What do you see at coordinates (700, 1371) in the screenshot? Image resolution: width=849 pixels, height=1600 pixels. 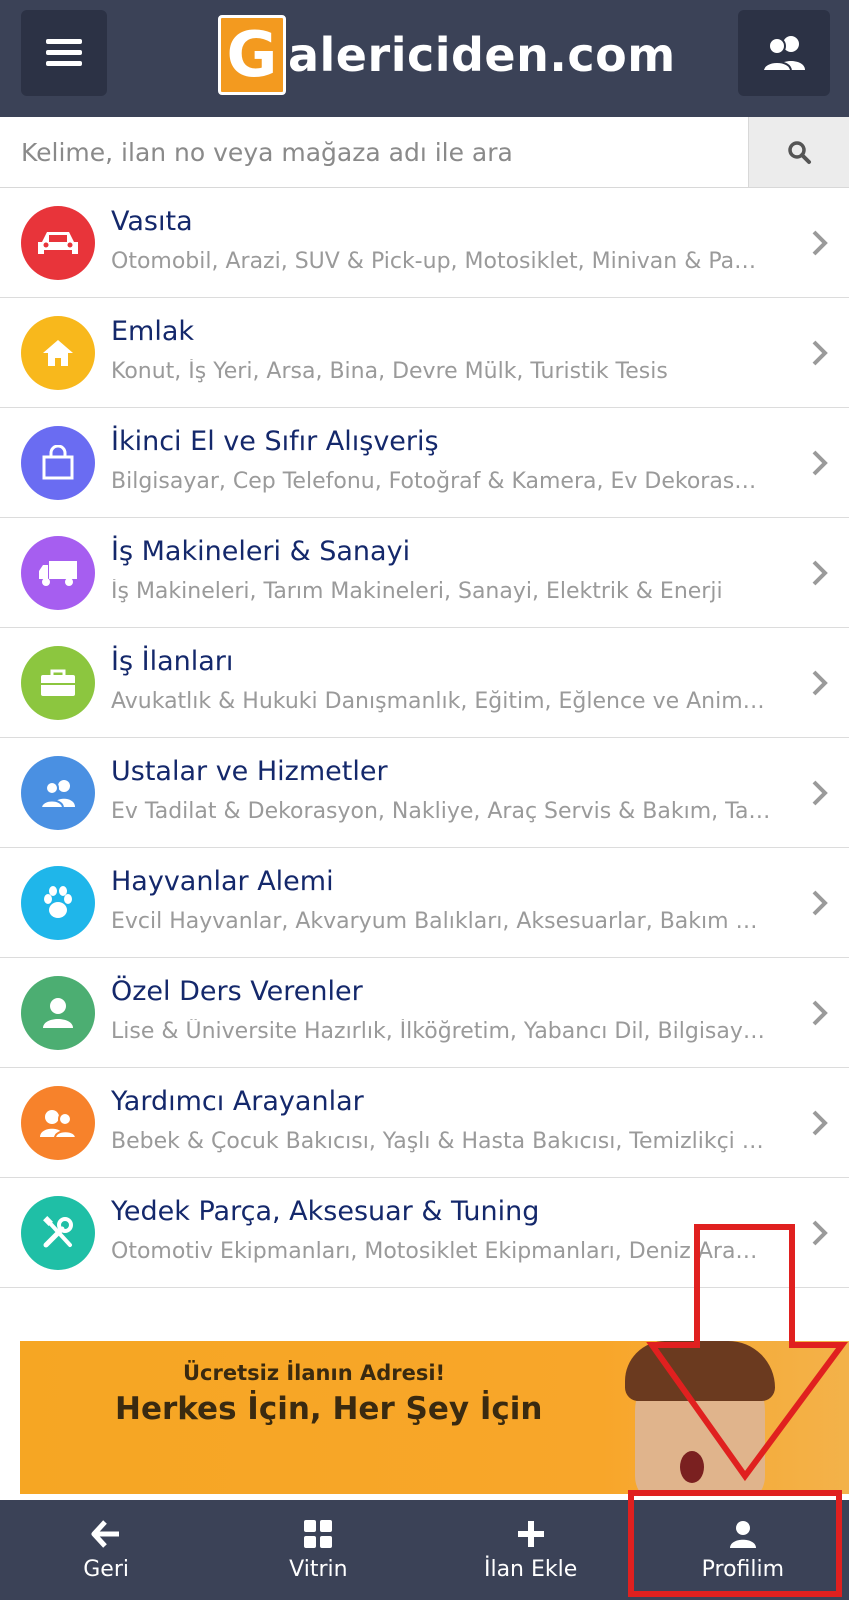 I see `banner-person-hair` at bounding box center [700, 1371].